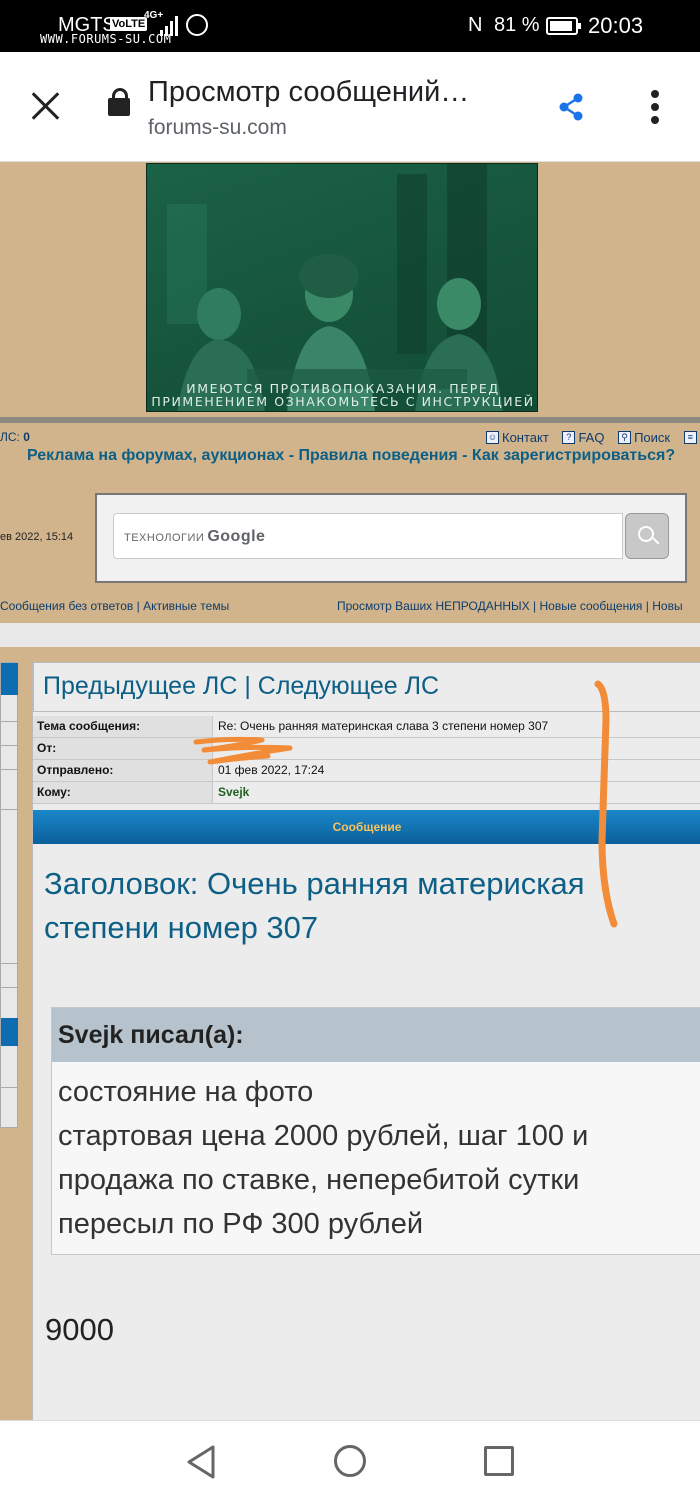 The image size is (700, 1500). What do you see at coordinates (652, 437) in the screenshot?
I see `search-link-label: Поиск` at bounding box center [652, 437].